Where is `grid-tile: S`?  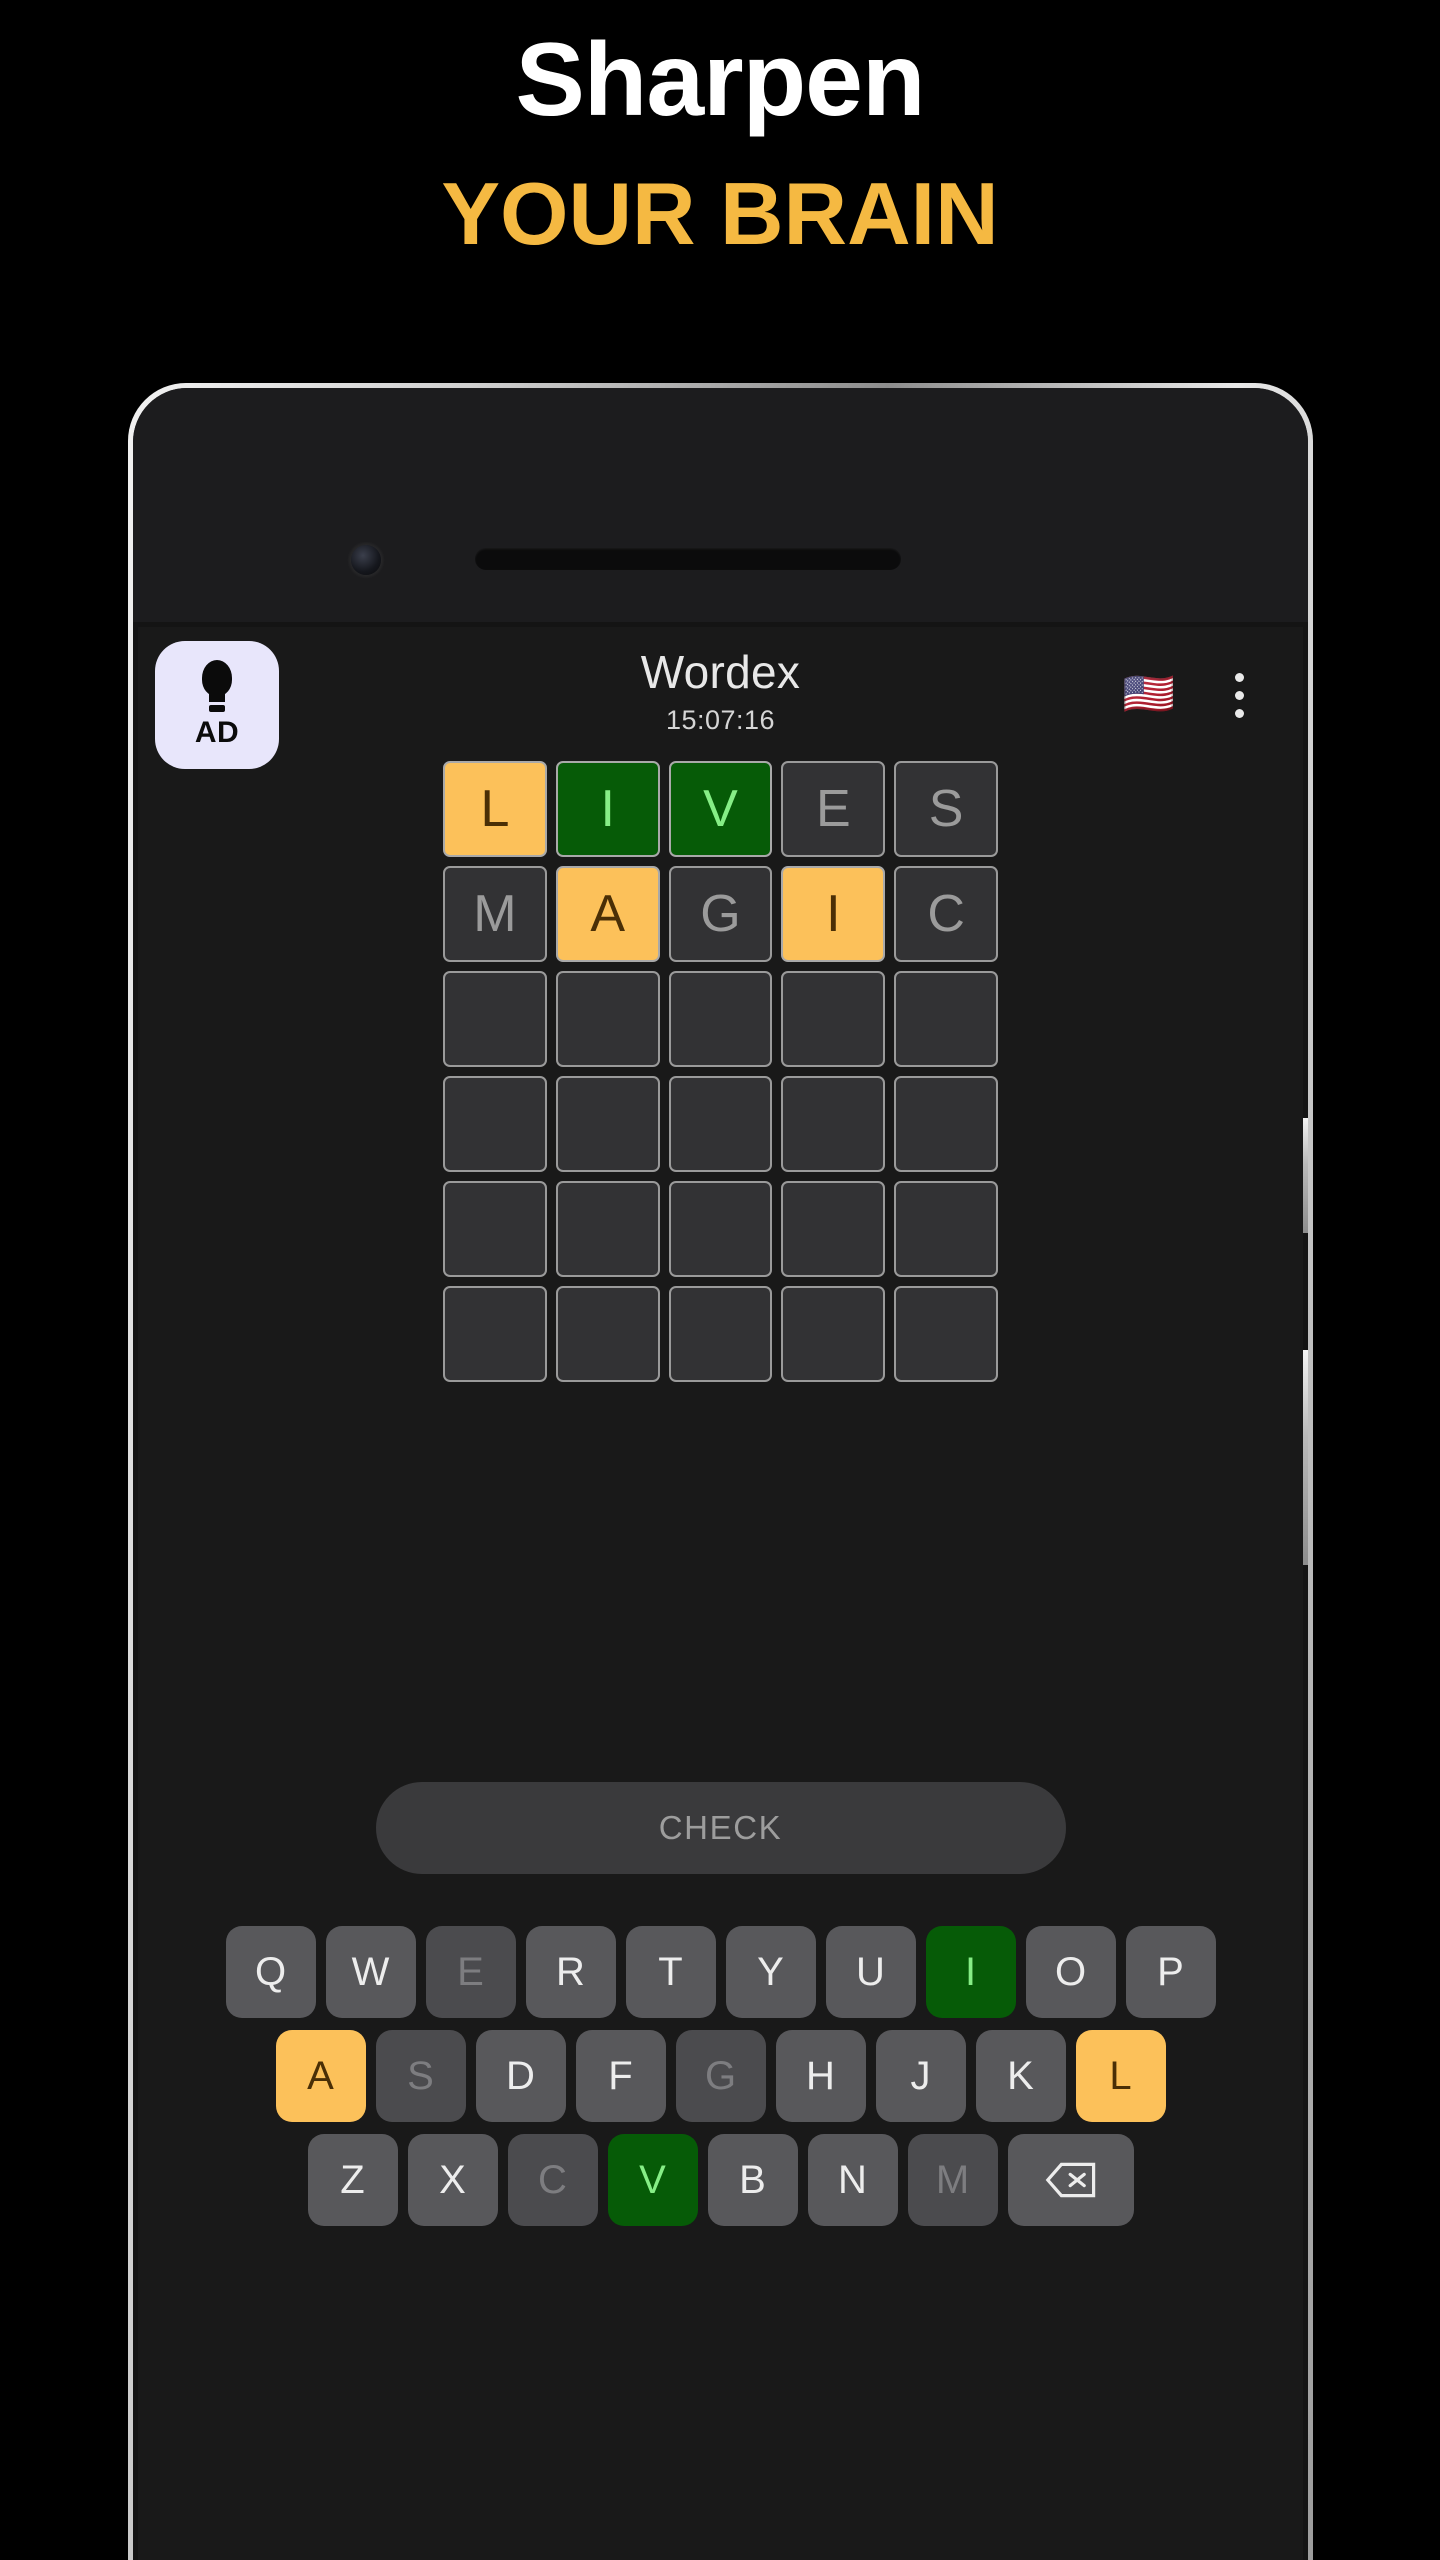
grid-tile: S is located at coordinates (946, 809).